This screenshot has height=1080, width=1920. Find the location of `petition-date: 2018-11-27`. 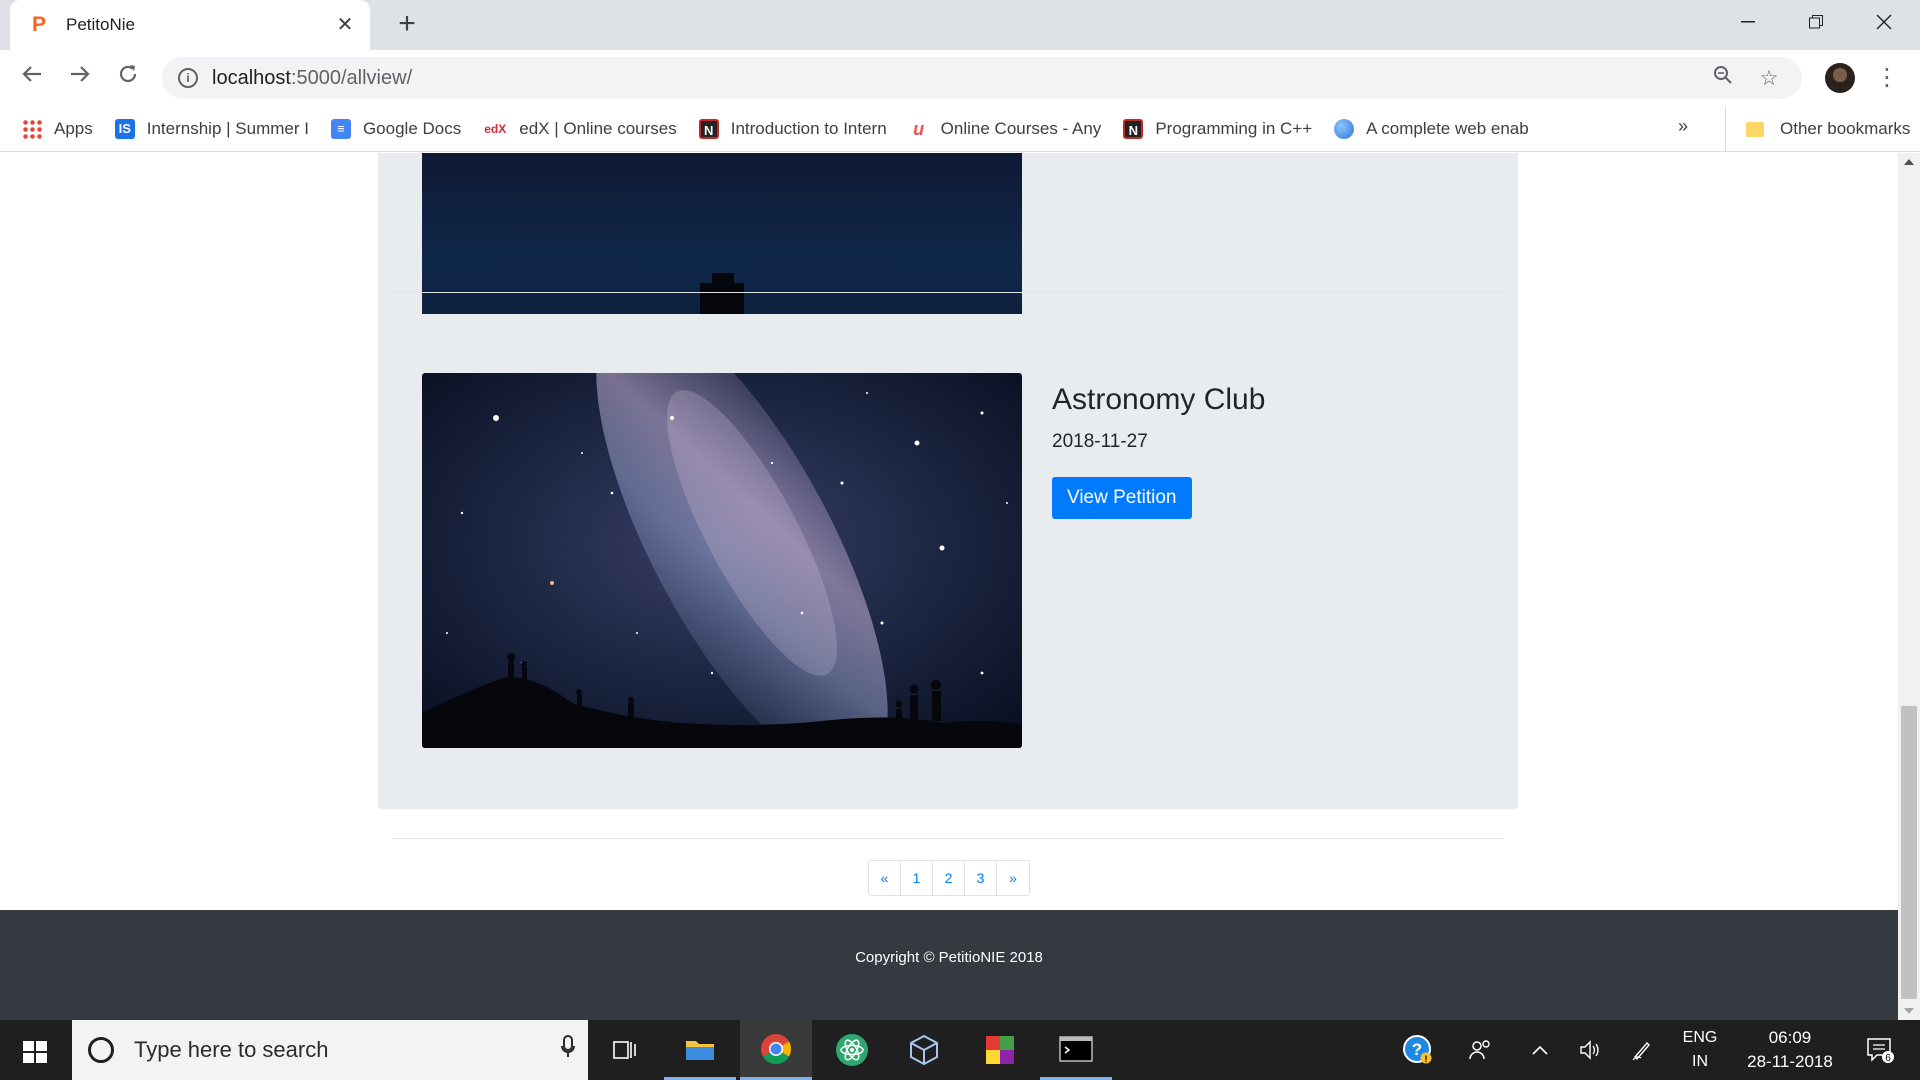

petition-date: 2018-11-27 is located at coordinates (1100, 441).